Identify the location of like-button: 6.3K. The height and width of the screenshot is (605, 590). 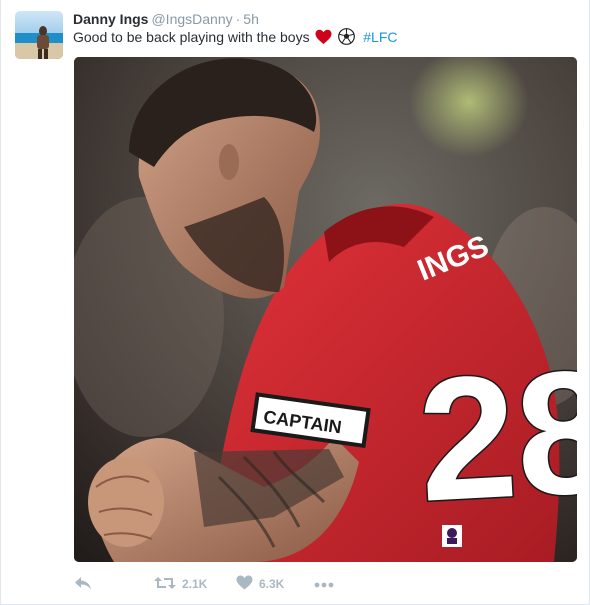
(260, 584).